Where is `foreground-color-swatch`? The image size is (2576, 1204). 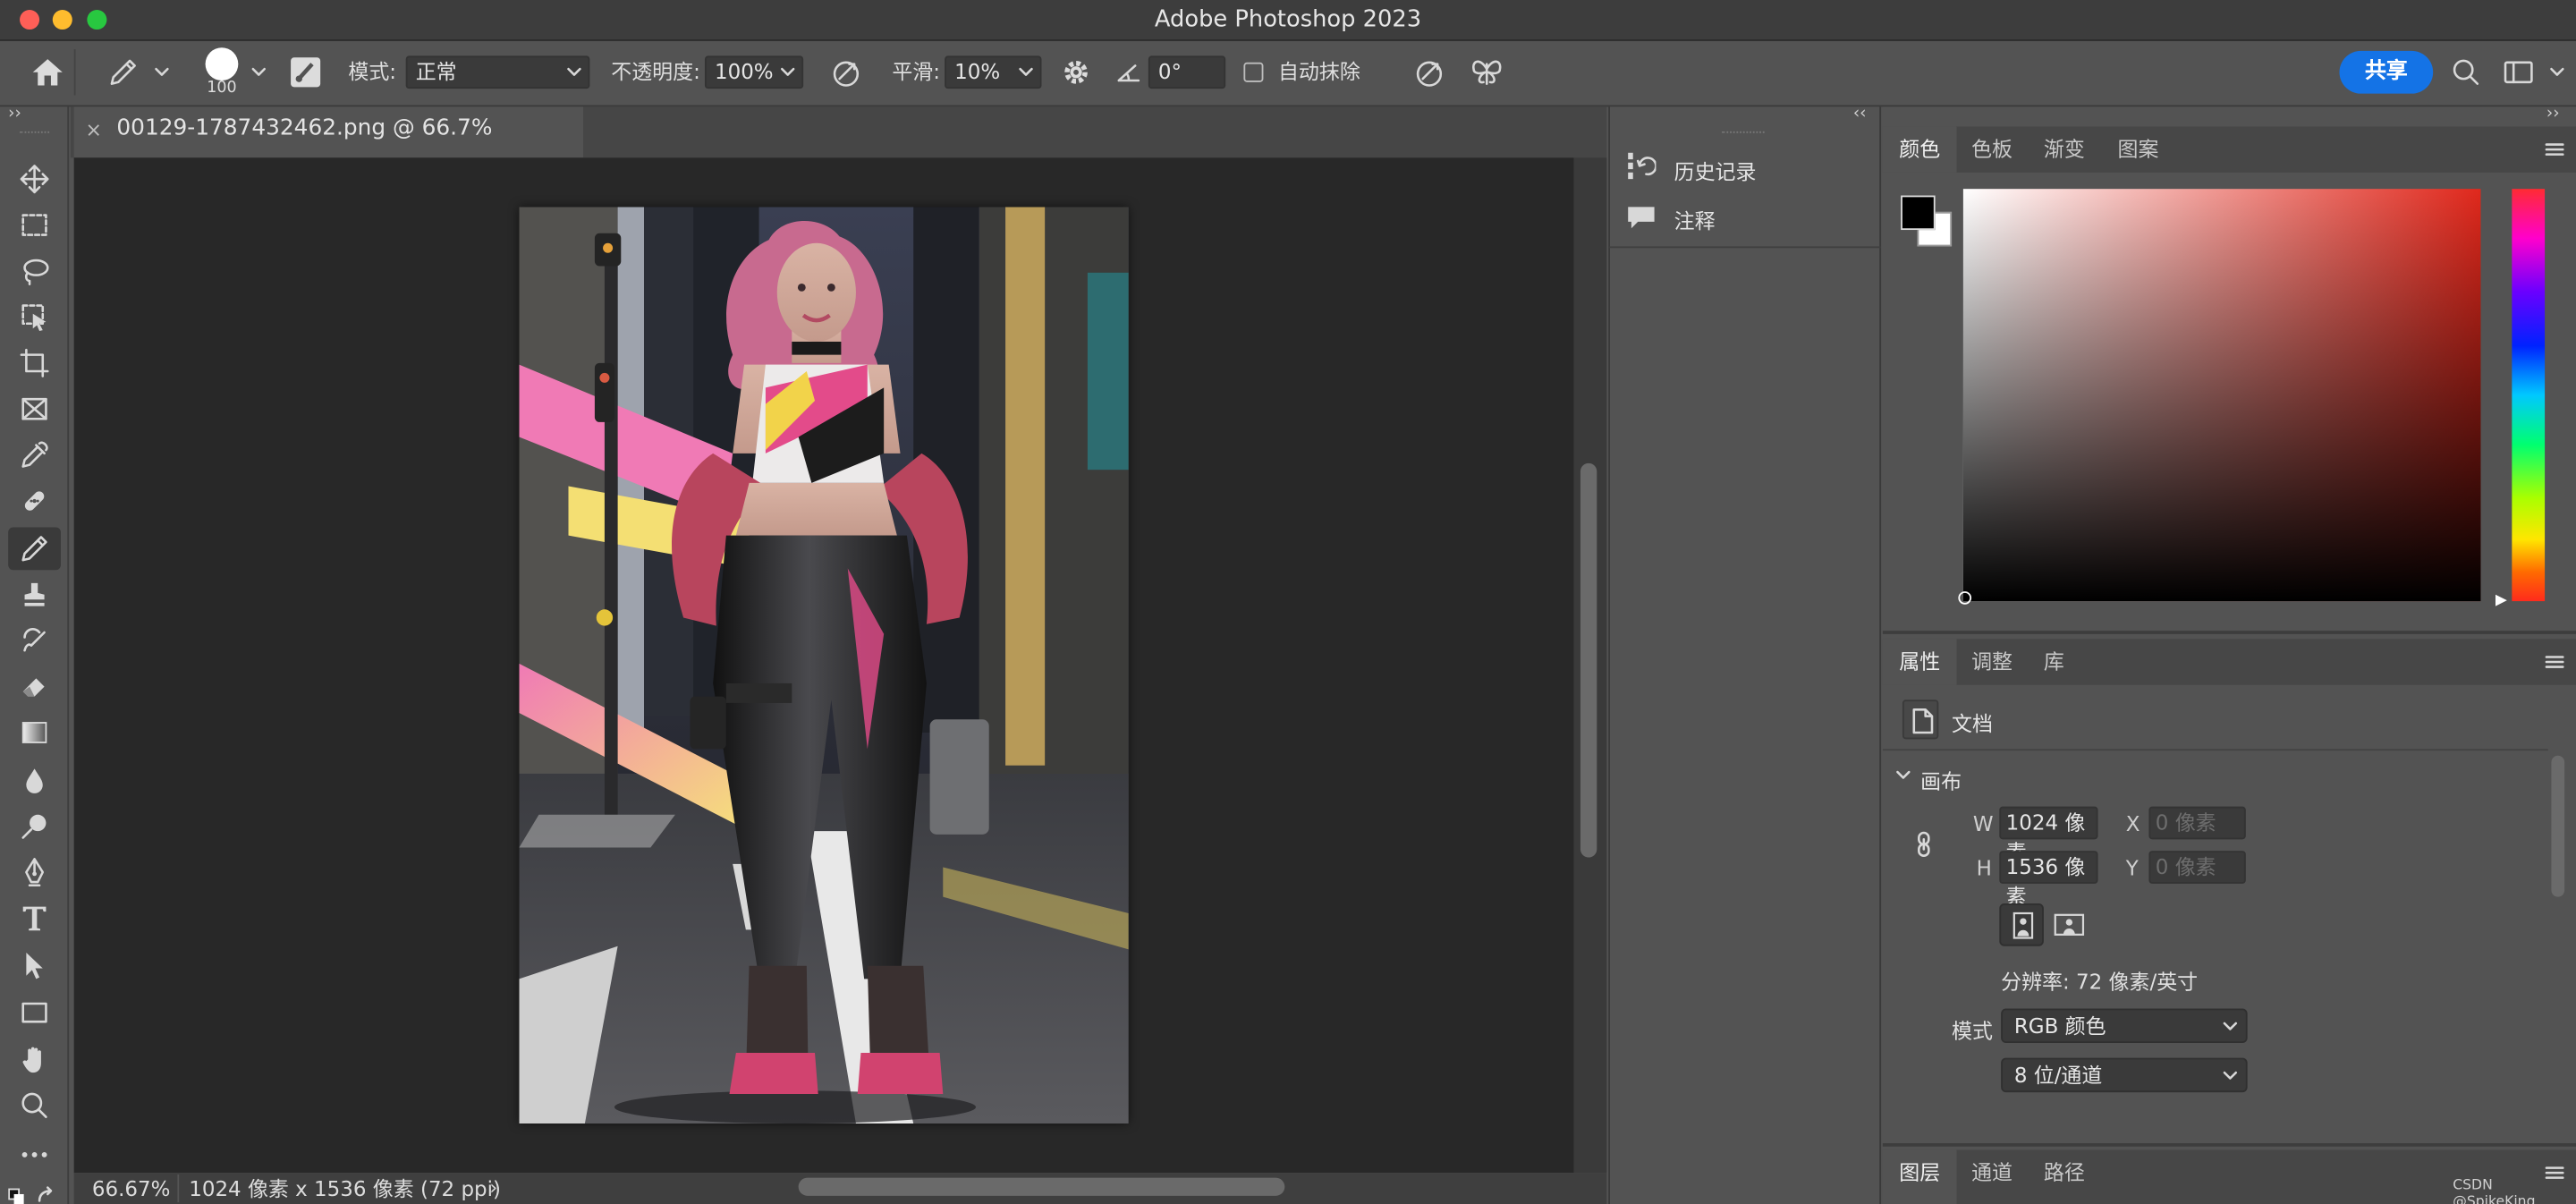
foreground-color-swatch is located at coordinates (1918, 213).